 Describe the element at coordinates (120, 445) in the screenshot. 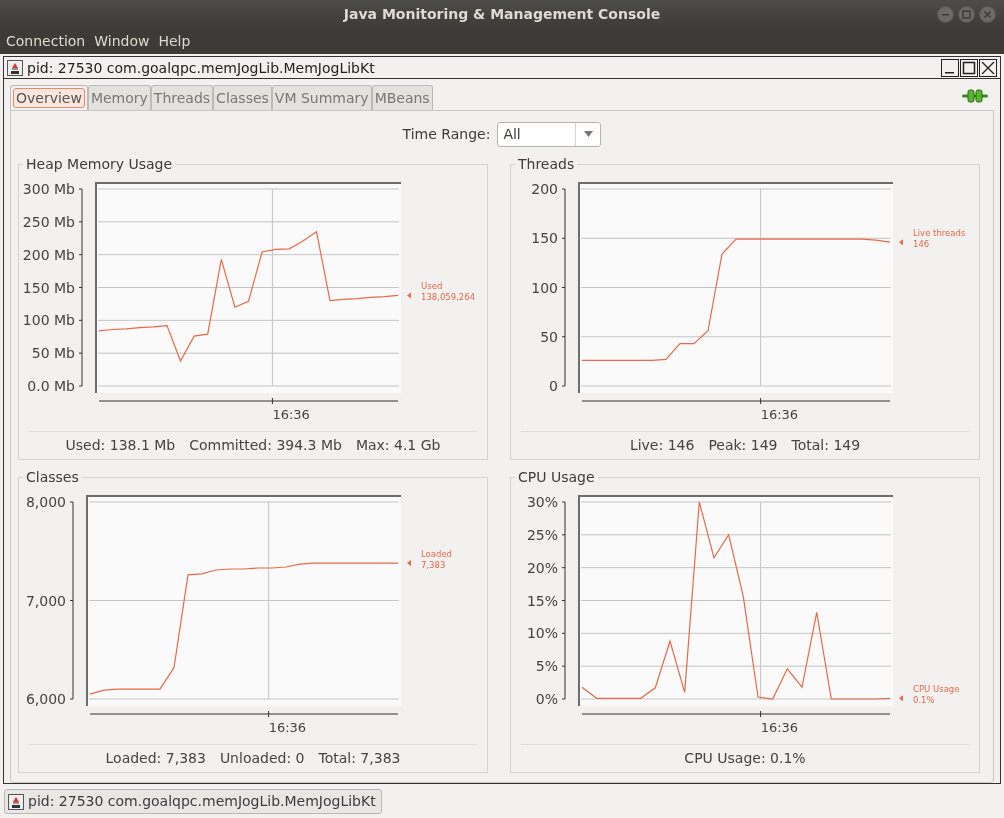

I see `summary-text: Used: 138.1 Mb` at that location.